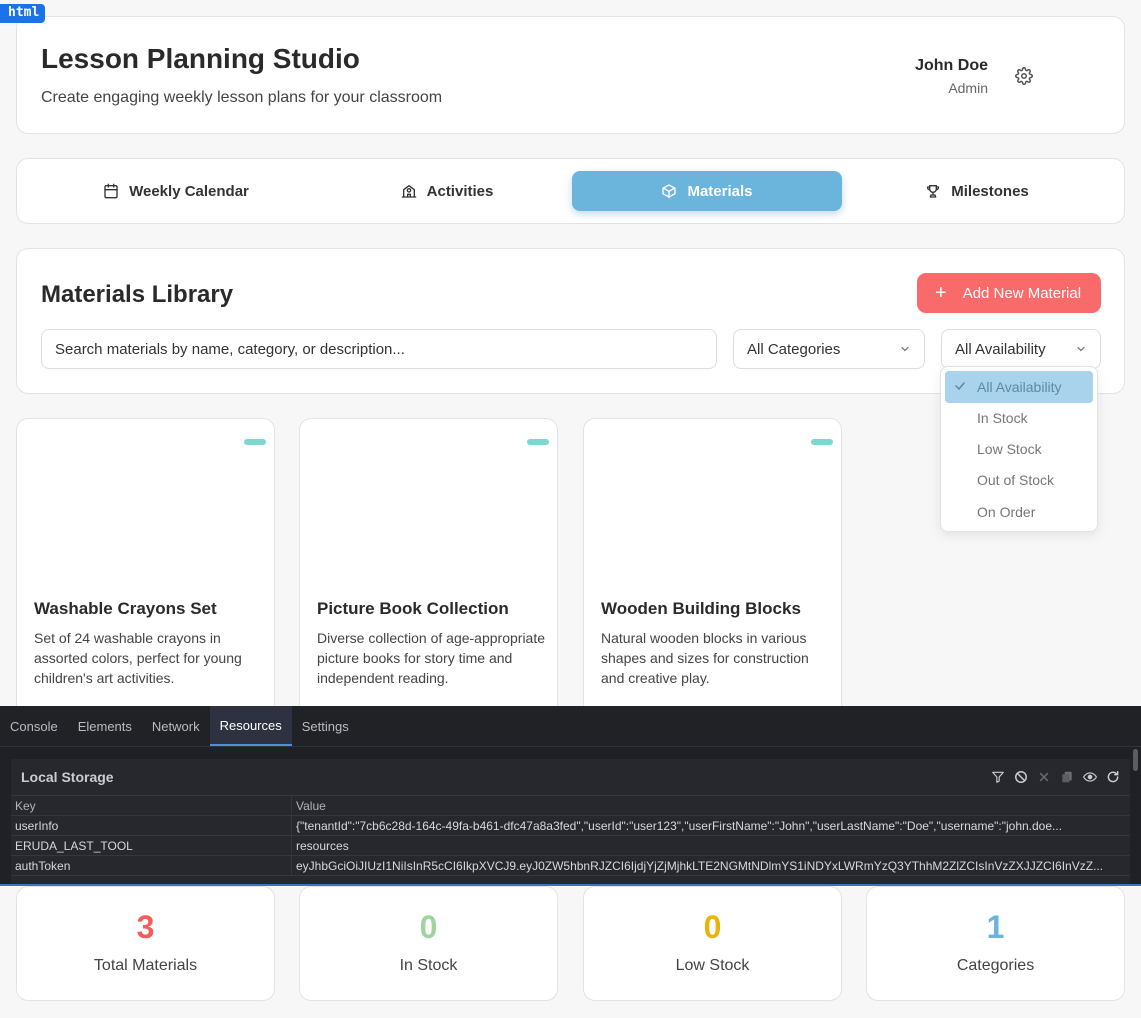  I want to click on filter-icon, so click(998, 777).